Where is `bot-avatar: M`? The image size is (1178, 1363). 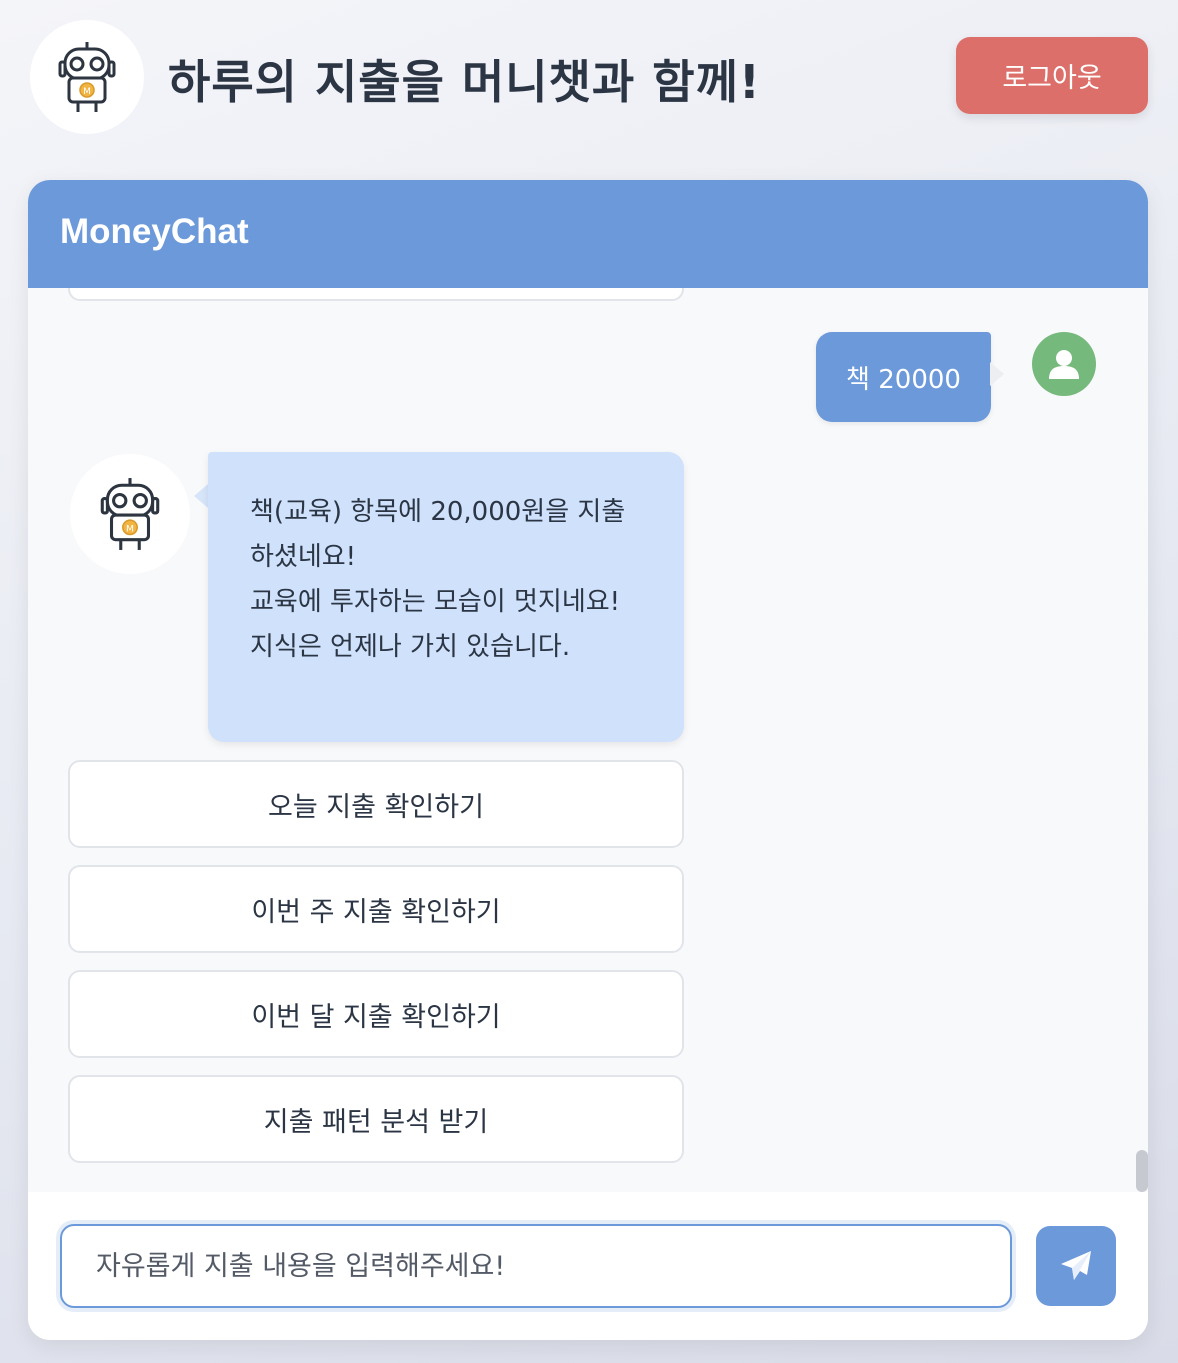
bot-avatar: M is located at coordinates (130, 514).